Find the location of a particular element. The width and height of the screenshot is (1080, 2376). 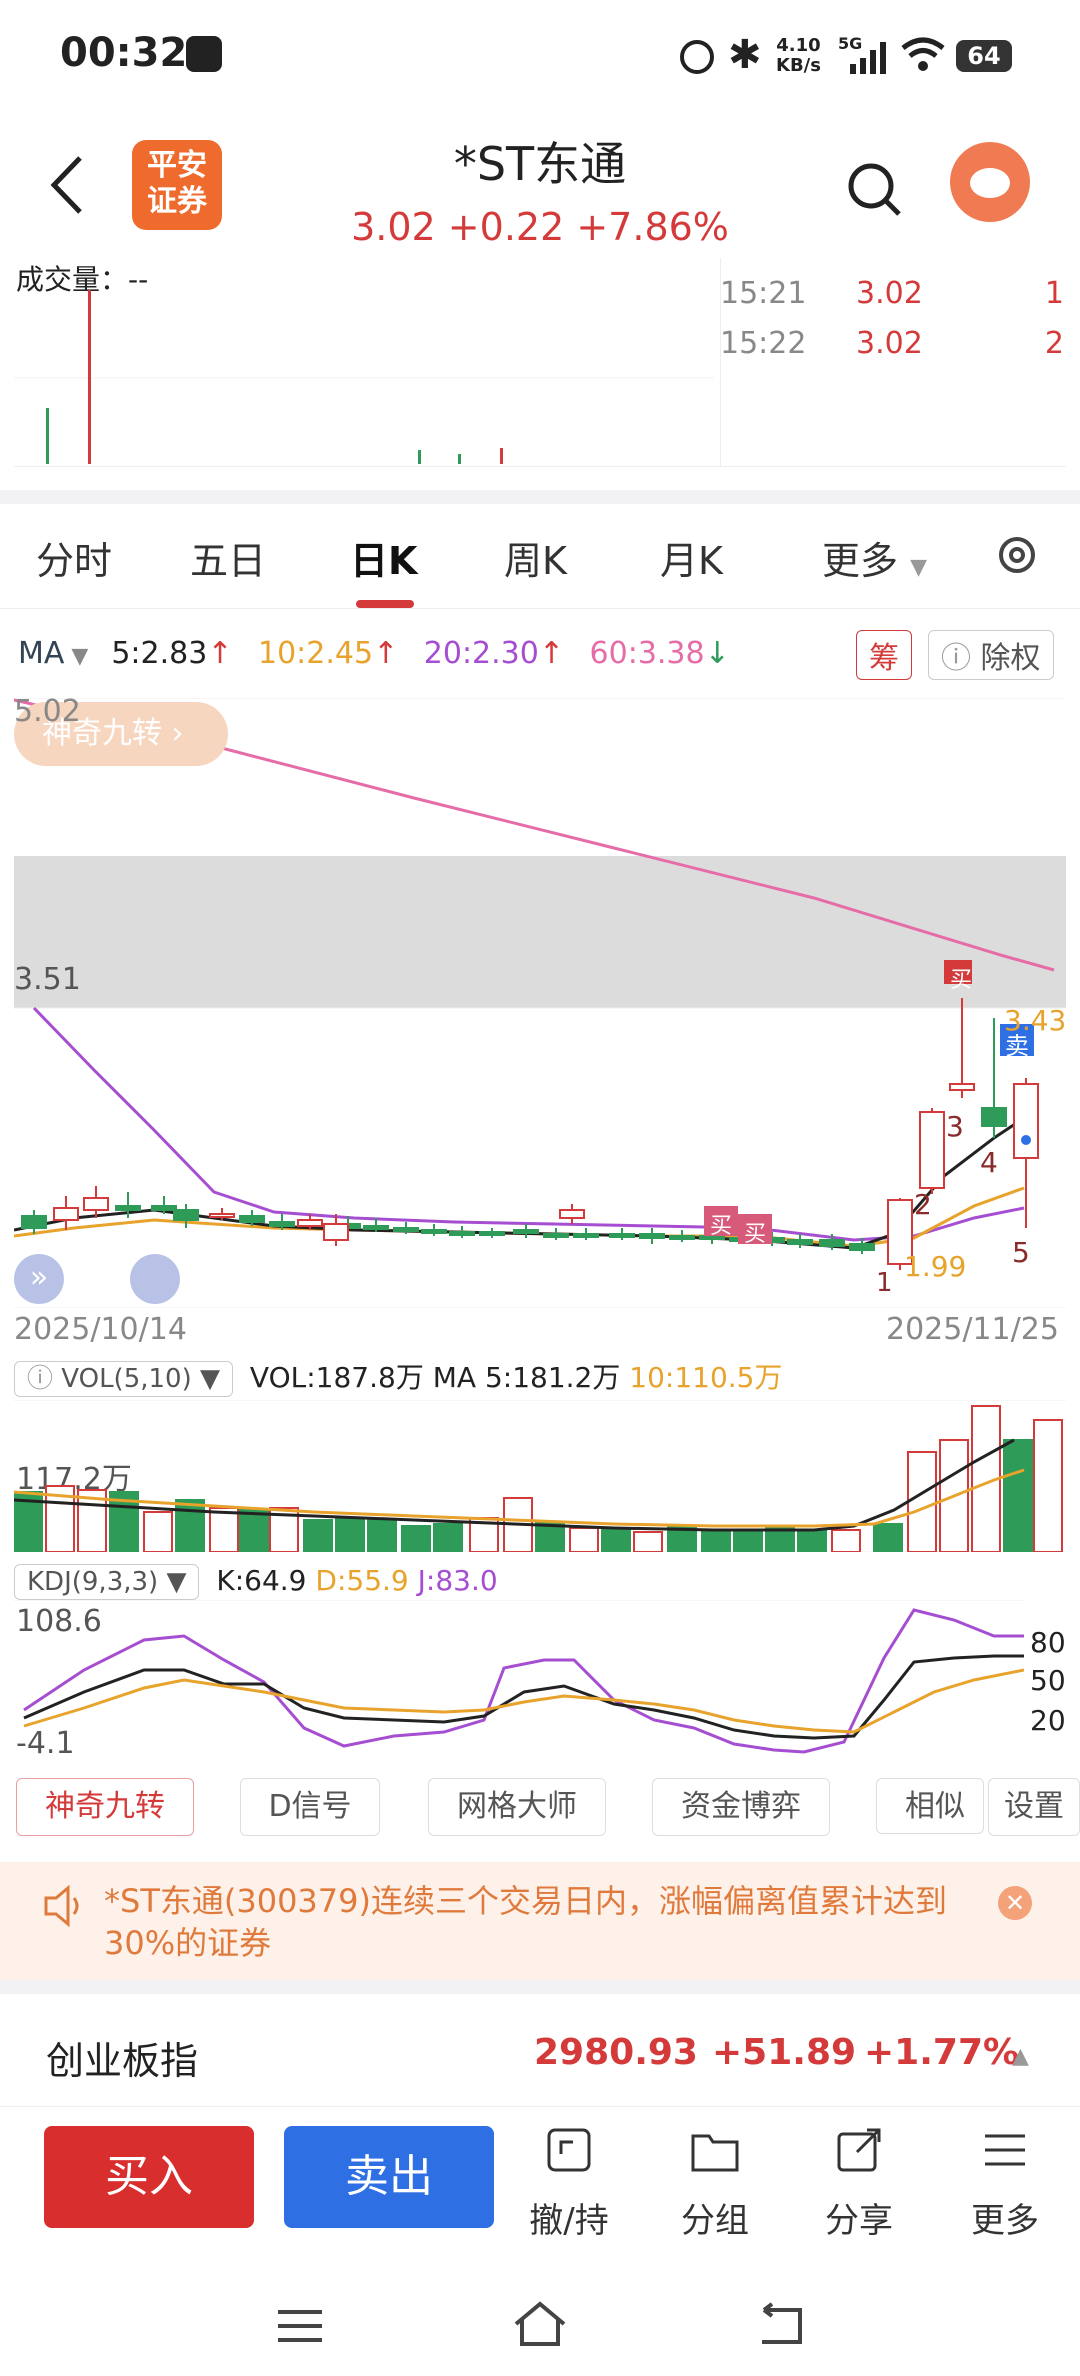

tab-five-day: 五日 is located at coordinates (228, 557).